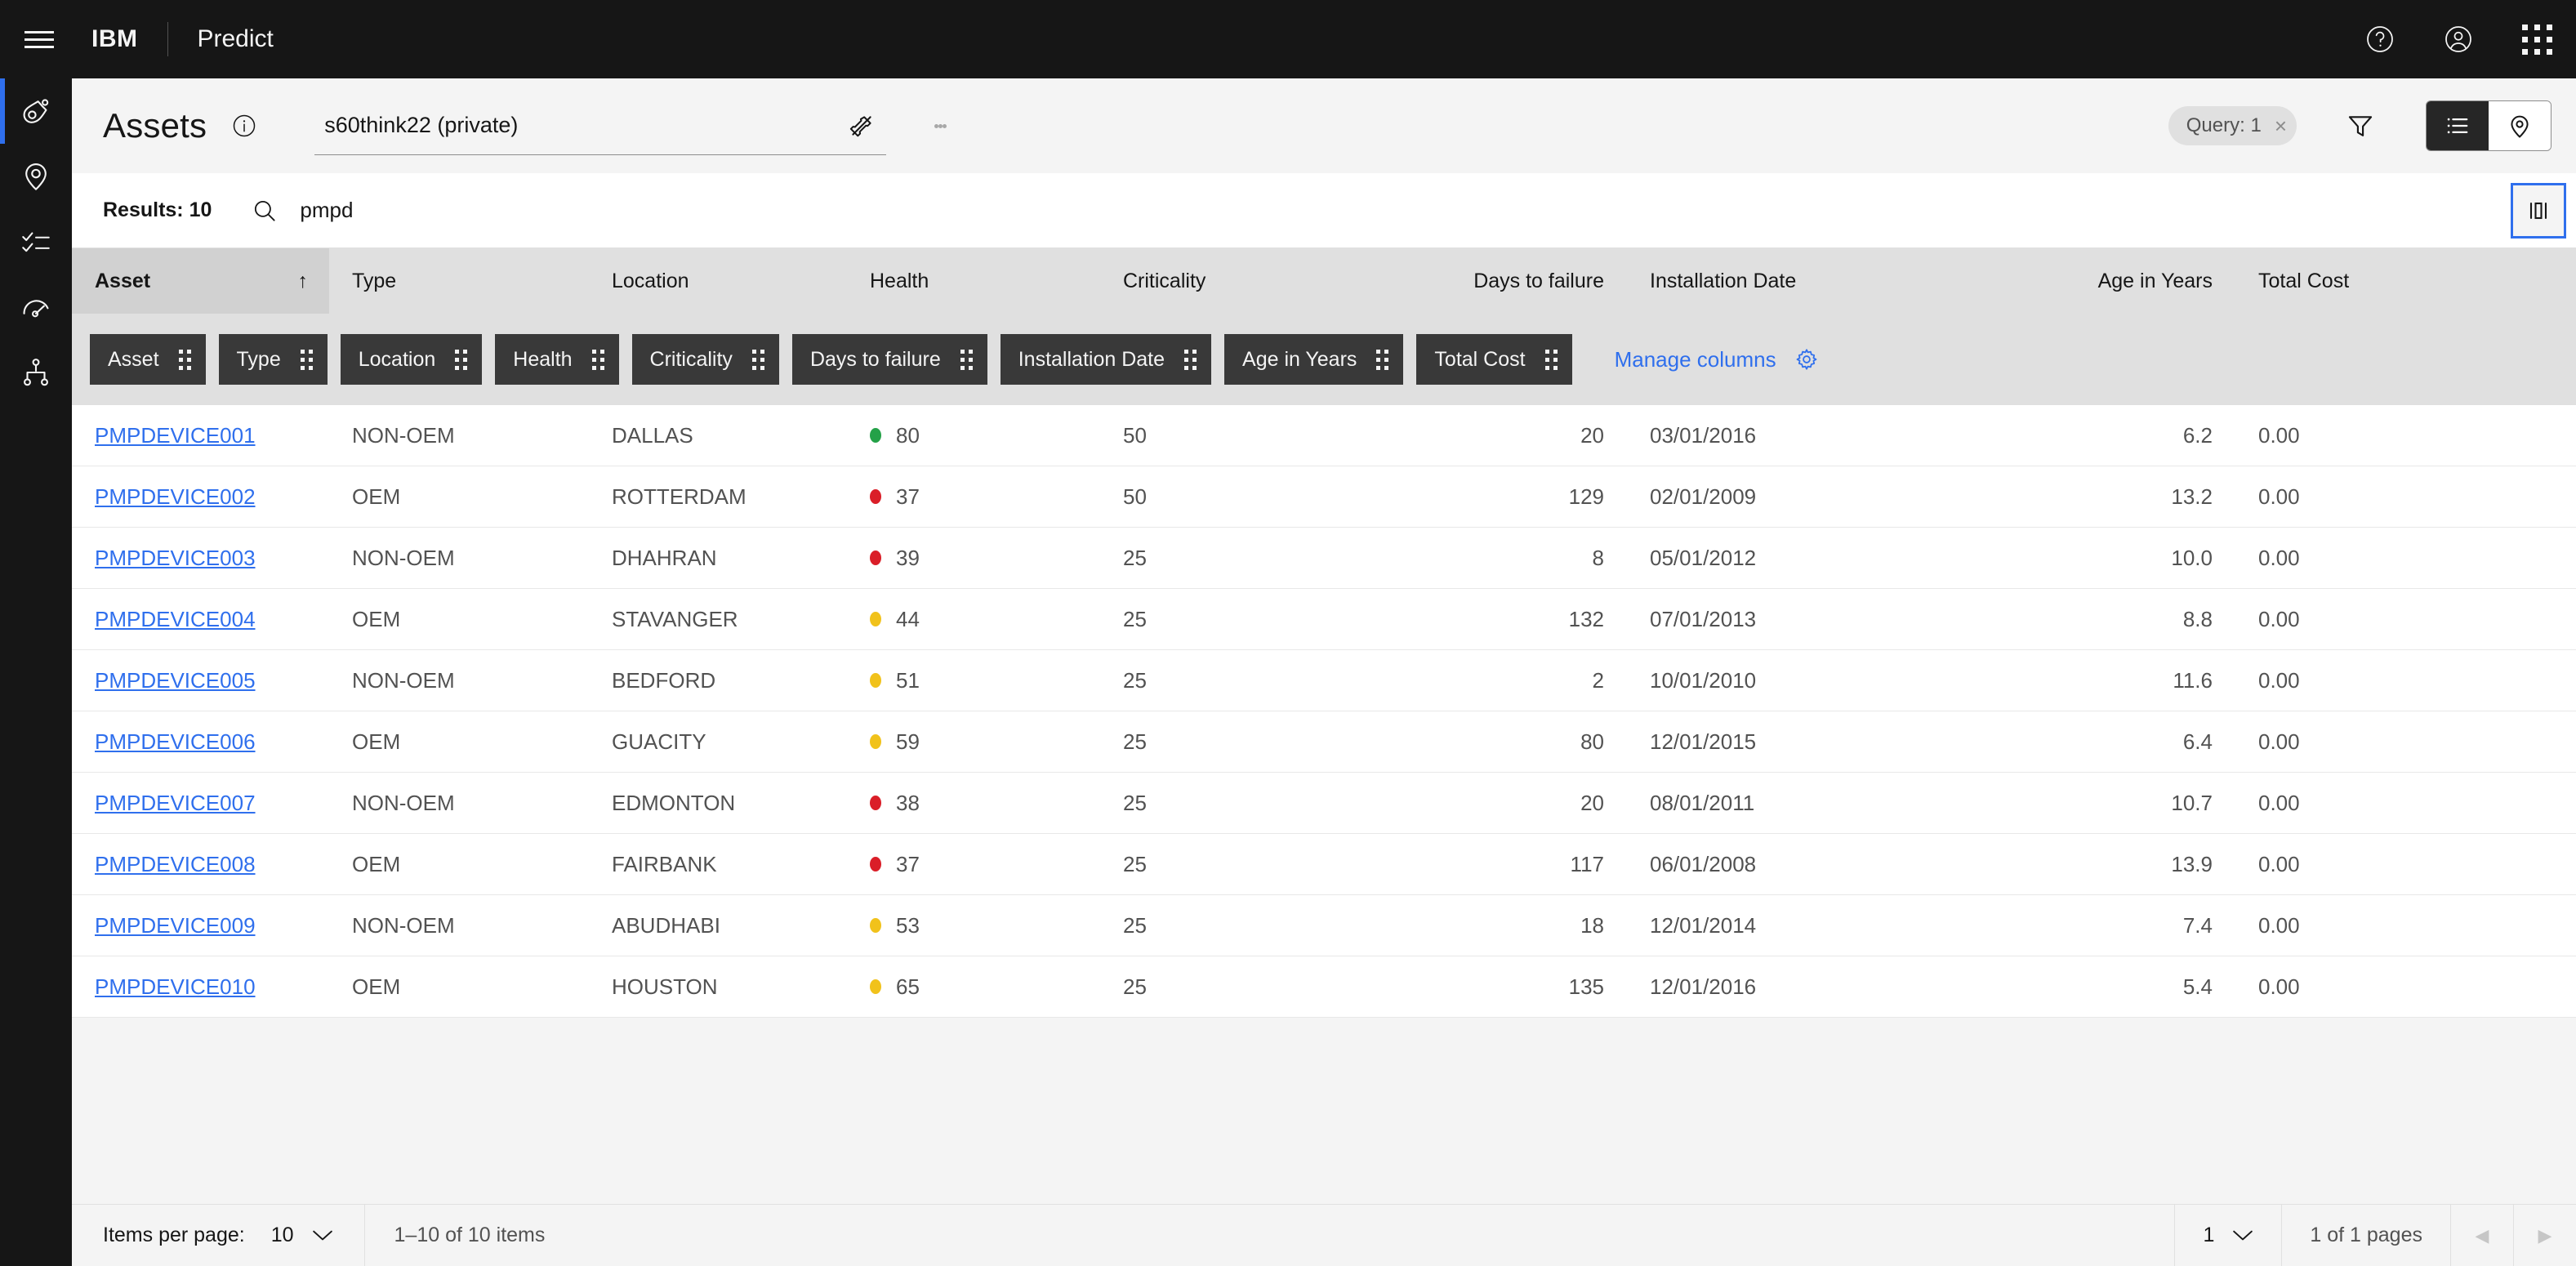  Describe the element at coordinates (39, 39) in the screenshot. I see `hamburger-menu-icon` at that location.